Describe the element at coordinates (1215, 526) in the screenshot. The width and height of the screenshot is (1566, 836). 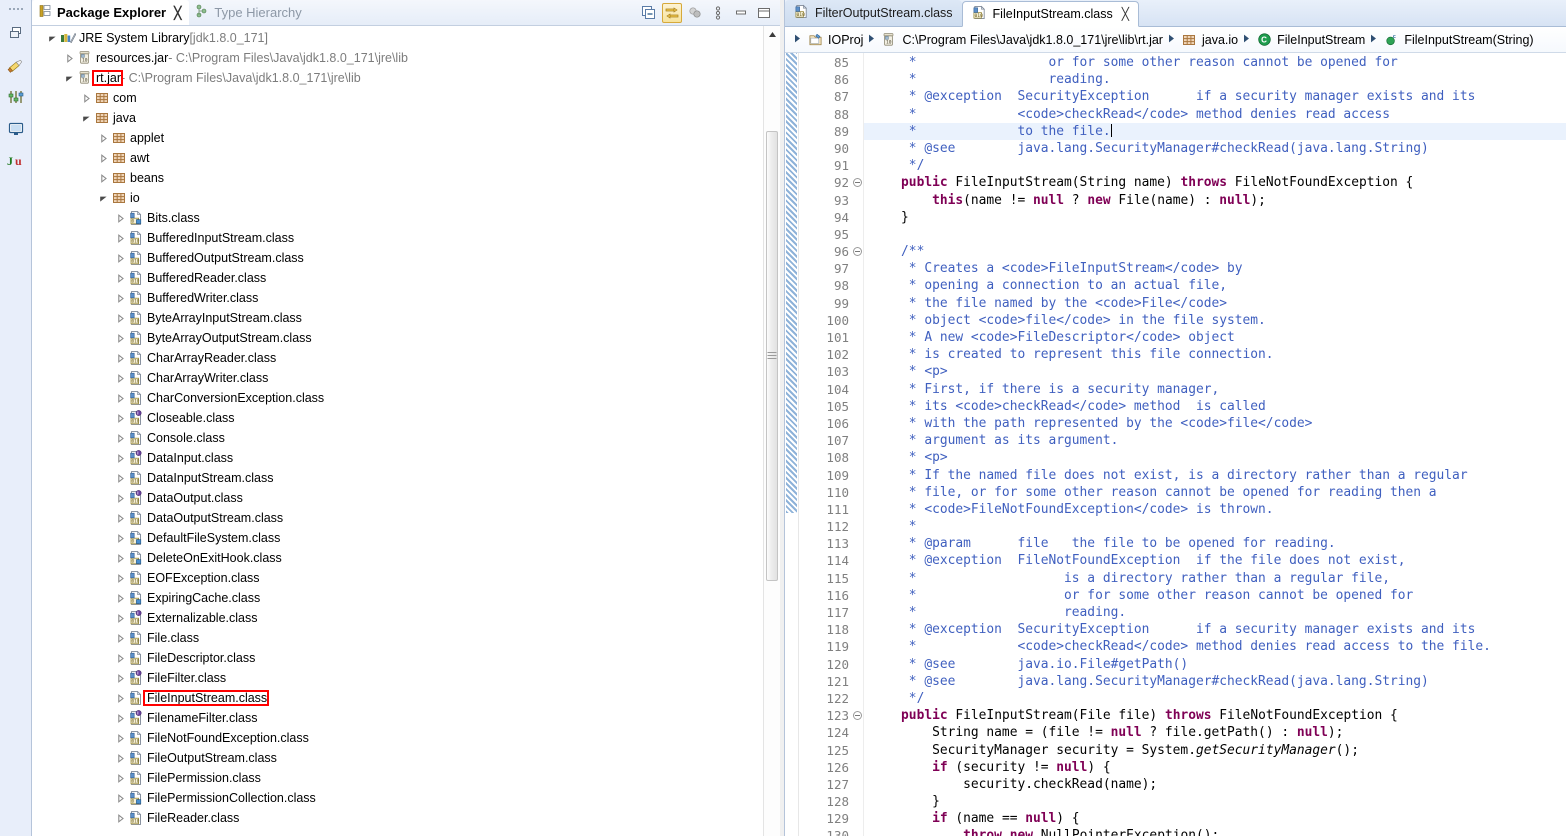
I see `code-line: *` at that location.